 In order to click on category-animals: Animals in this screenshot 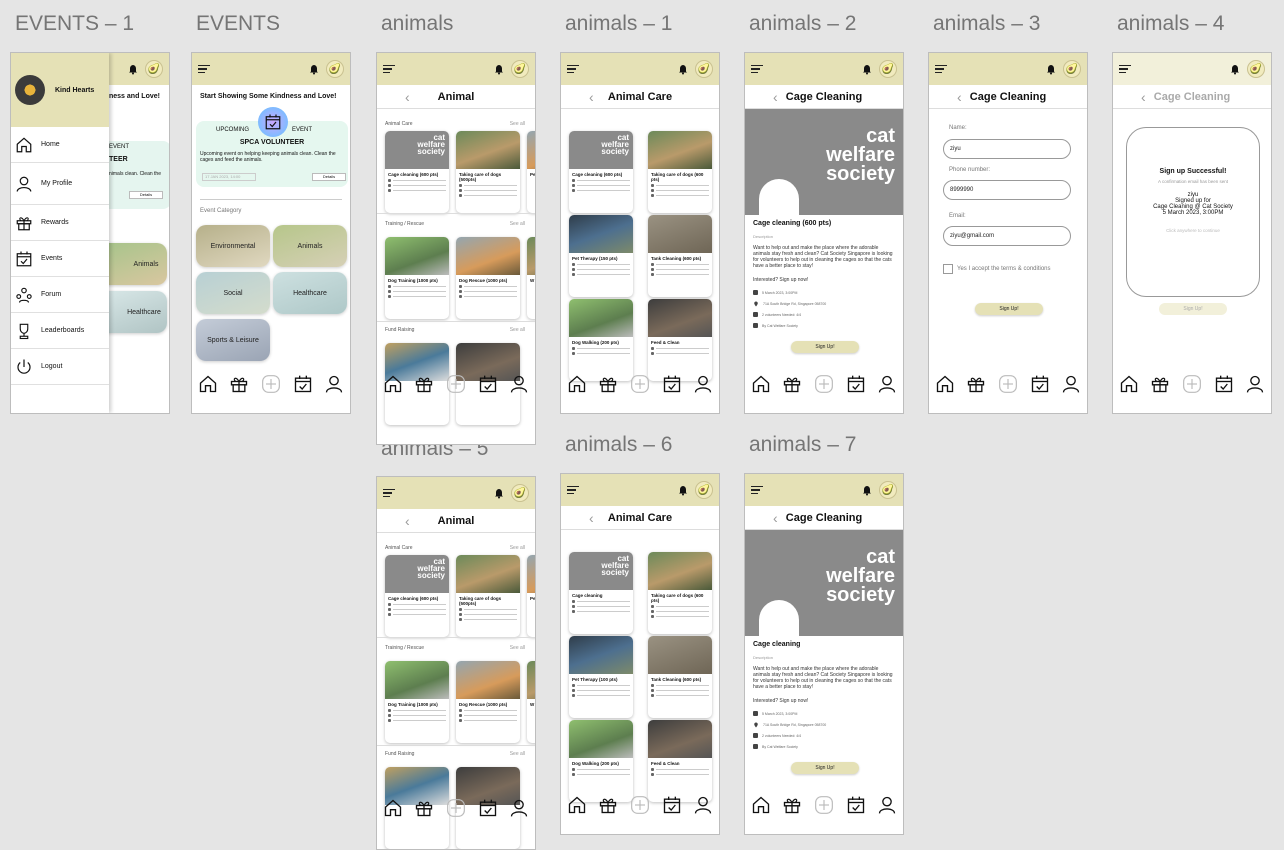, I will do `click(310, 246)`.